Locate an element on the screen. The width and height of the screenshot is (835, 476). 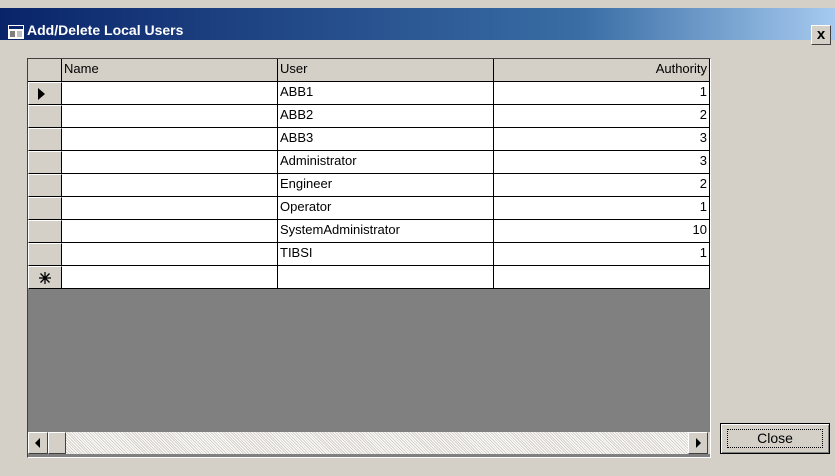
new-row-selector is located at coordinates (45, 277).